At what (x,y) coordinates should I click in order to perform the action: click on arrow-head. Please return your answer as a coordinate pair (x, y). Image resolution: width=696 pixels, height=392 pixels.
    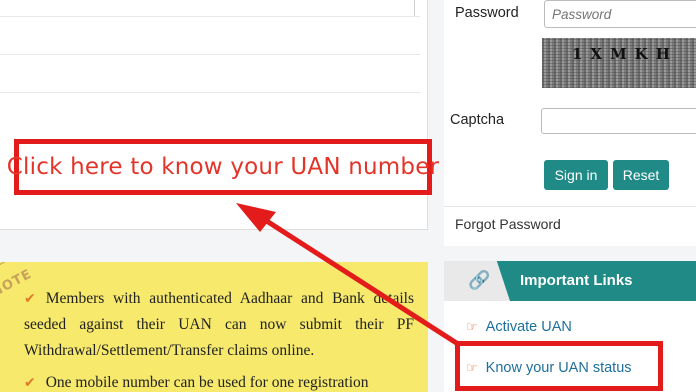
    Looking at the image, I should click on (256, 217).